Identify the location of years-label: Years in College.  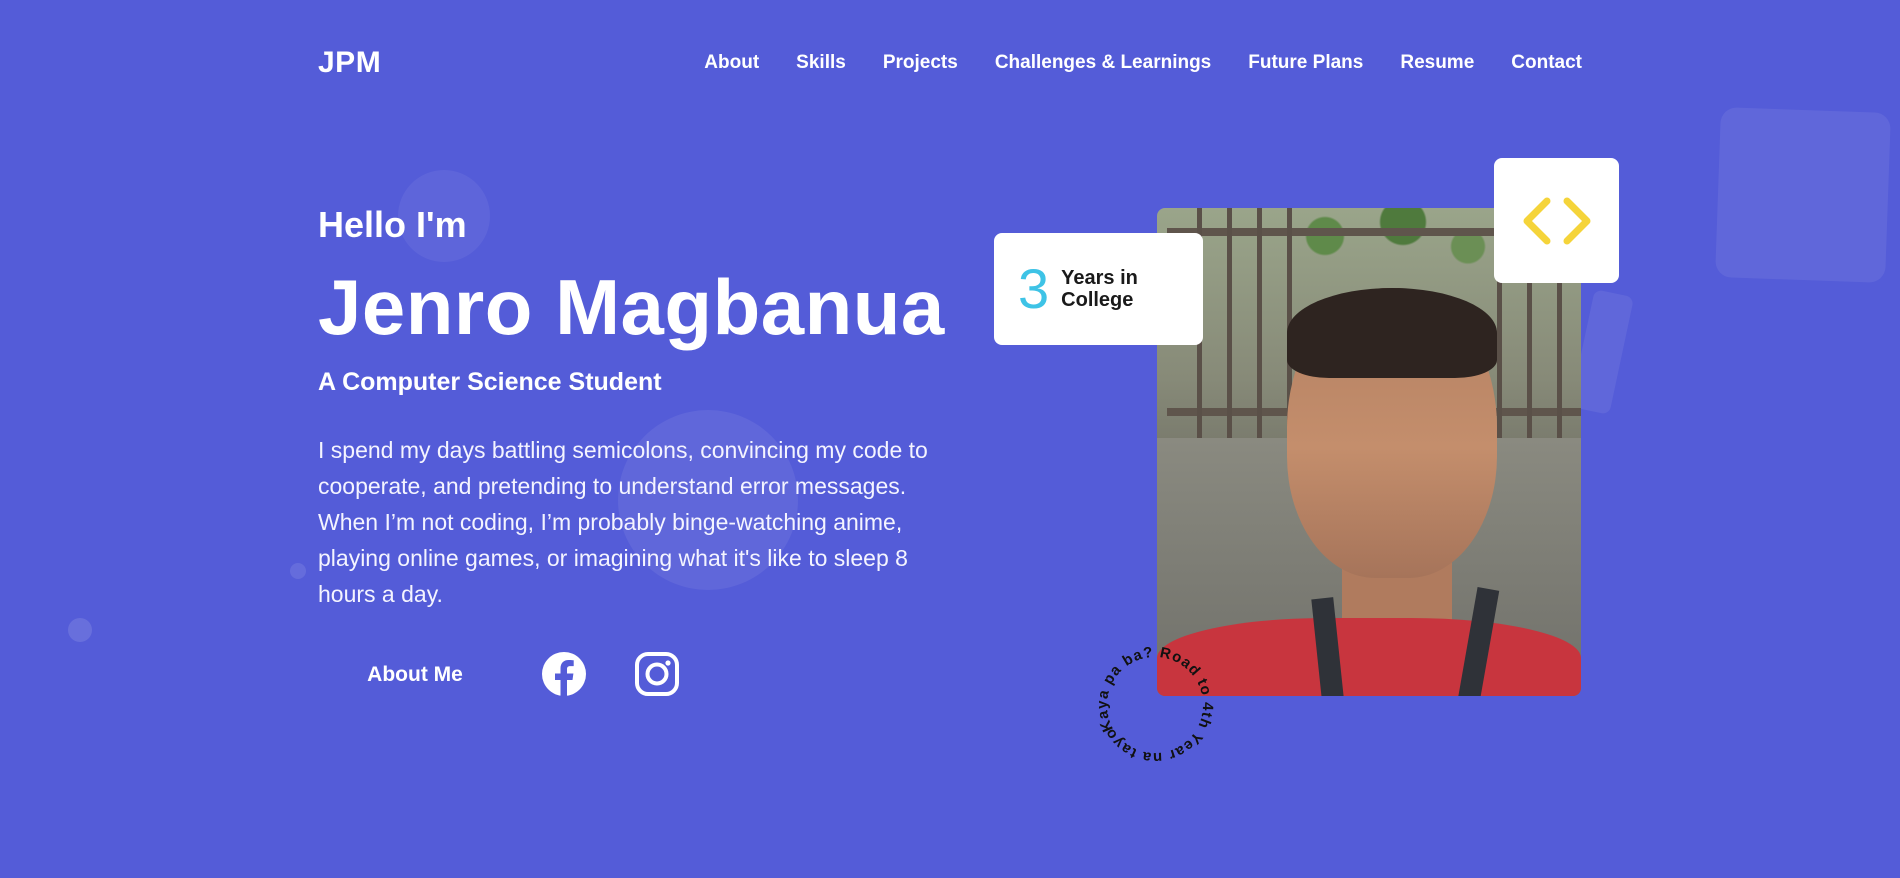
(1099, 289).